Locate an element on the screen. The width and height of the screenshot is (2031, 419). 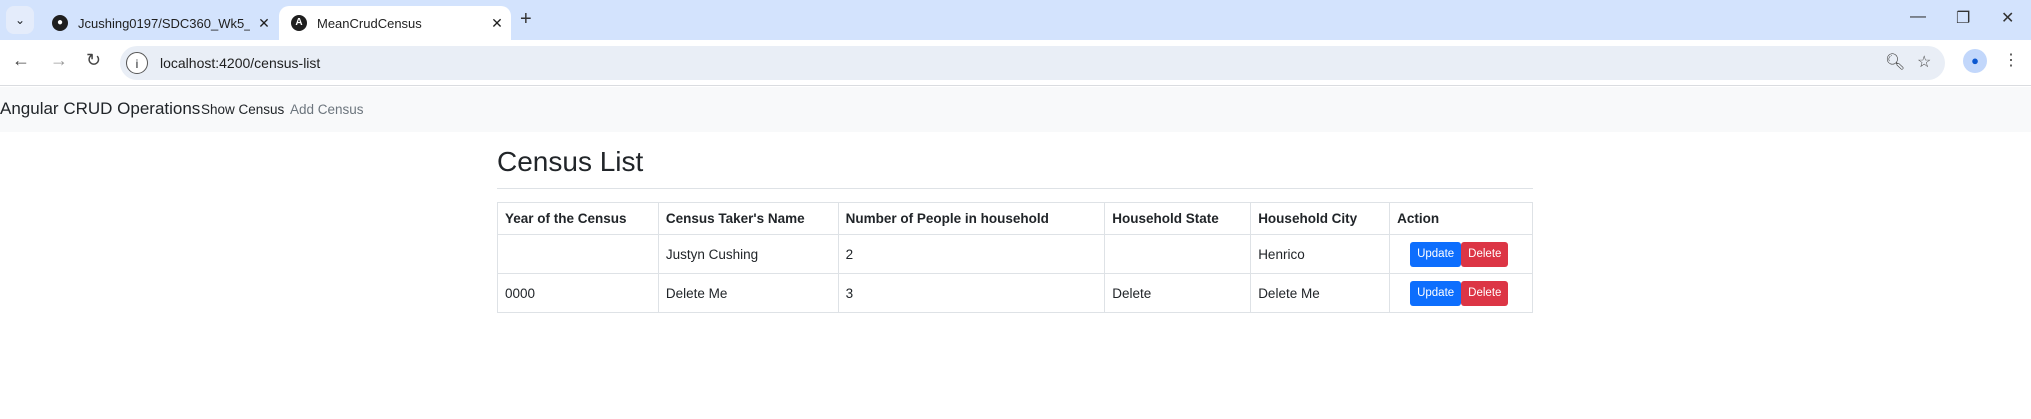
tab-search-button: ⌄ is located at coordinates (20, 20).